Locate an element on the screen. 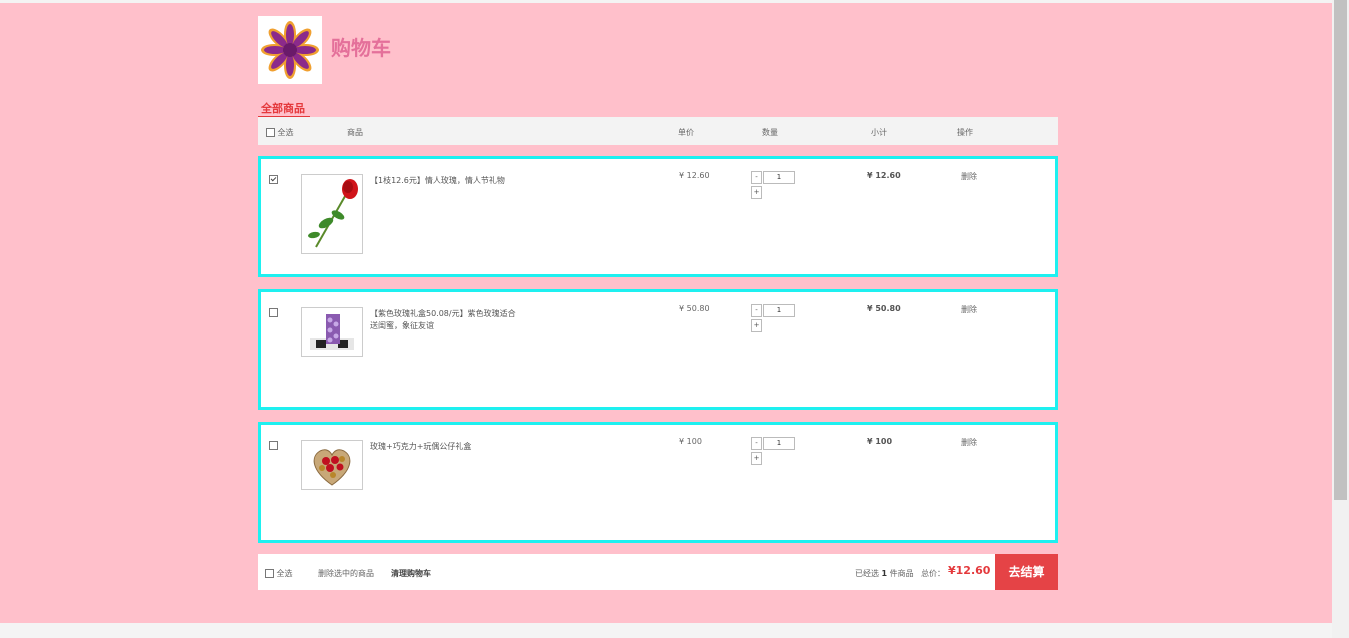 This screenshot has width=1349, height=638. footer-select-all: 全选 is located at coordinates (279, 573).